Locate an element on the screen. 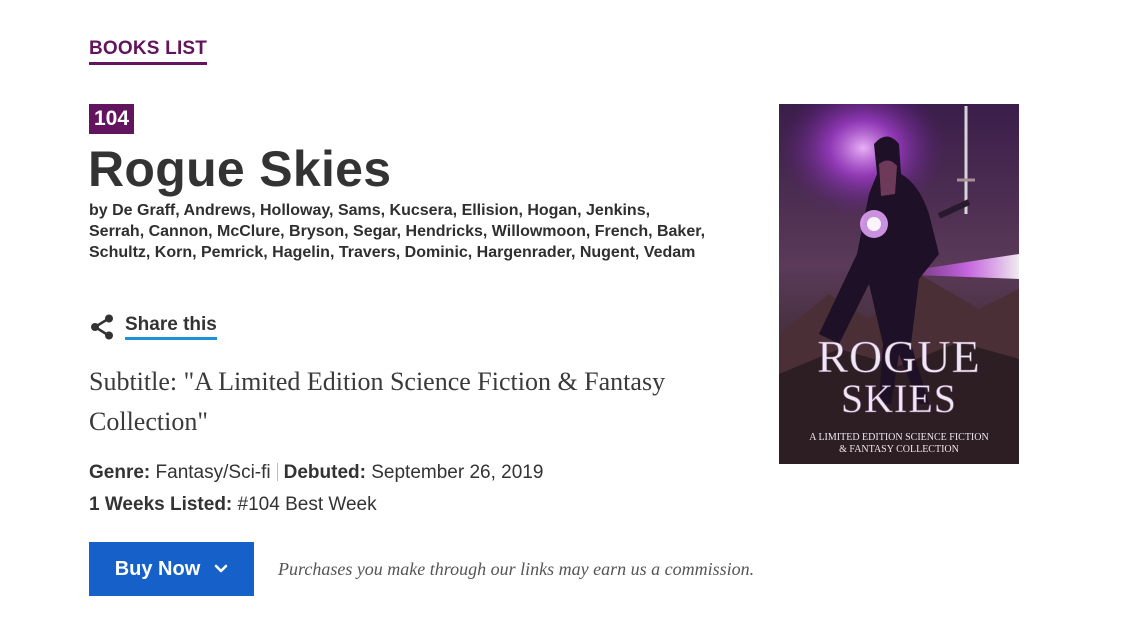  share-label: Share this is located at coordinates (171, 327).